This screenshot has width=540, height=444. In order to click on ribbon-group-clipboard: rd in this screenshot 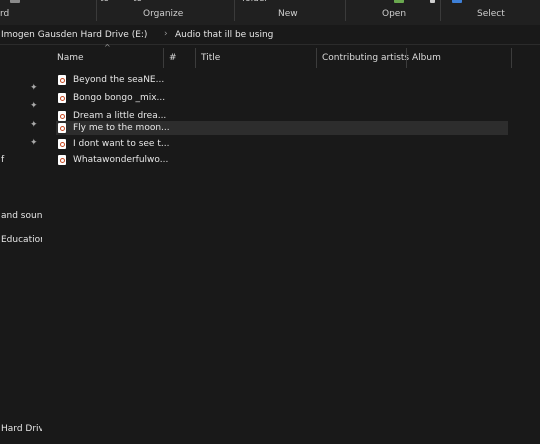, I will do `click(5, 14)`.